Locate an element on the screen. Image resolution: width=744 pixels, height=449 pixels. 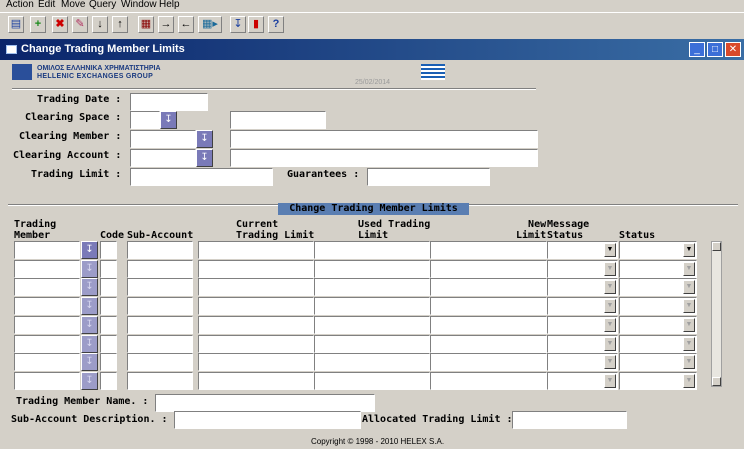
menu-help: Help is located at coordinates (169, 5).